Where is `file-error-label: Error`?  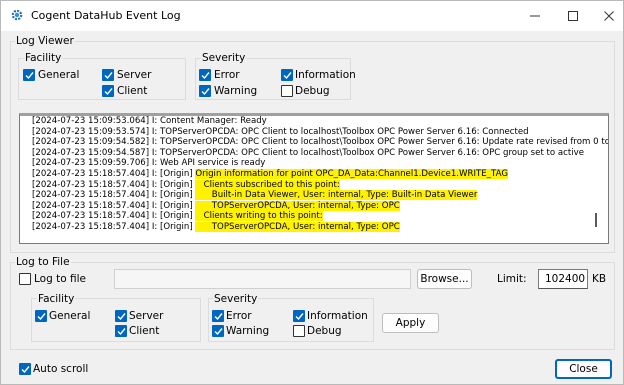
file-error-label: Error is located at coordinates (239, 316).